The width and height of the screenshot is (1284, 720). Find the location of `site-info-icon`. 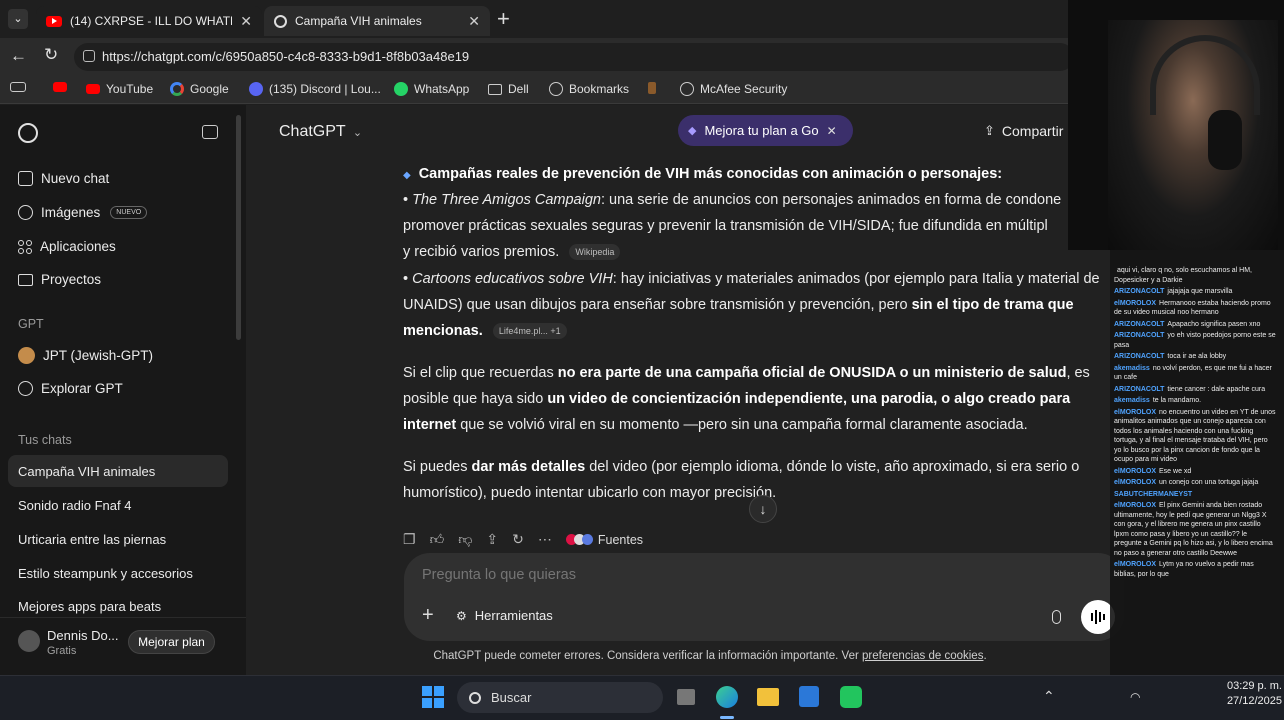

site-info-icon is located at coordinates (89, 56).